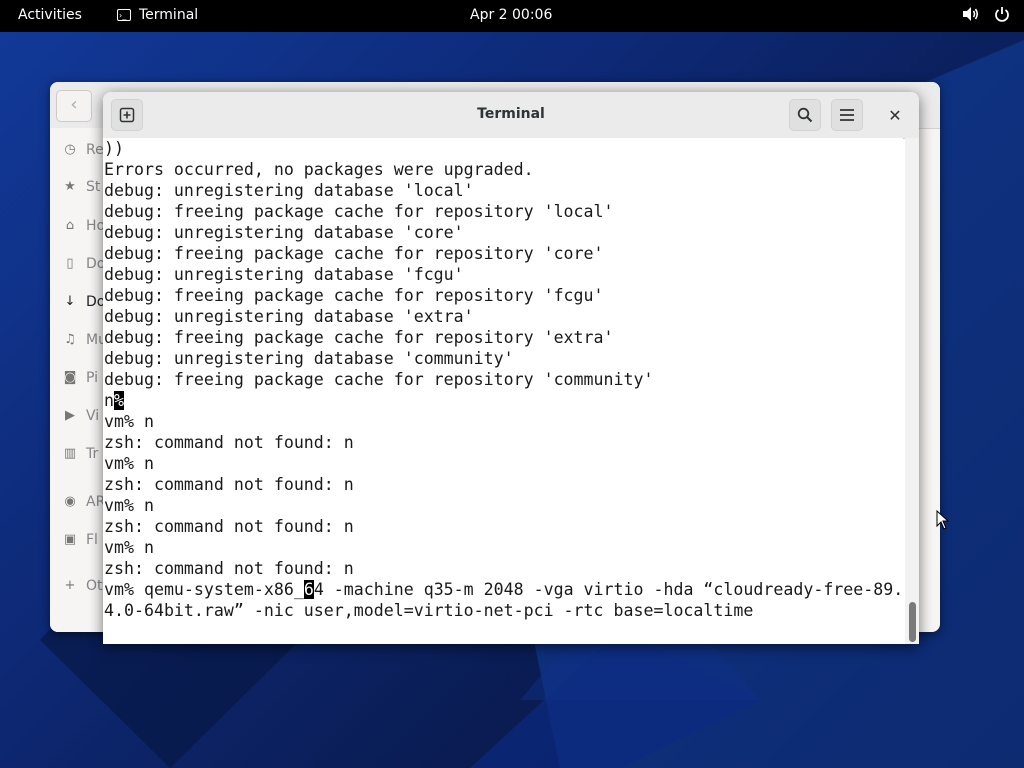 The height and width of the screenshot is (768, 1024). I want to click on search-button, so click(805, 115).